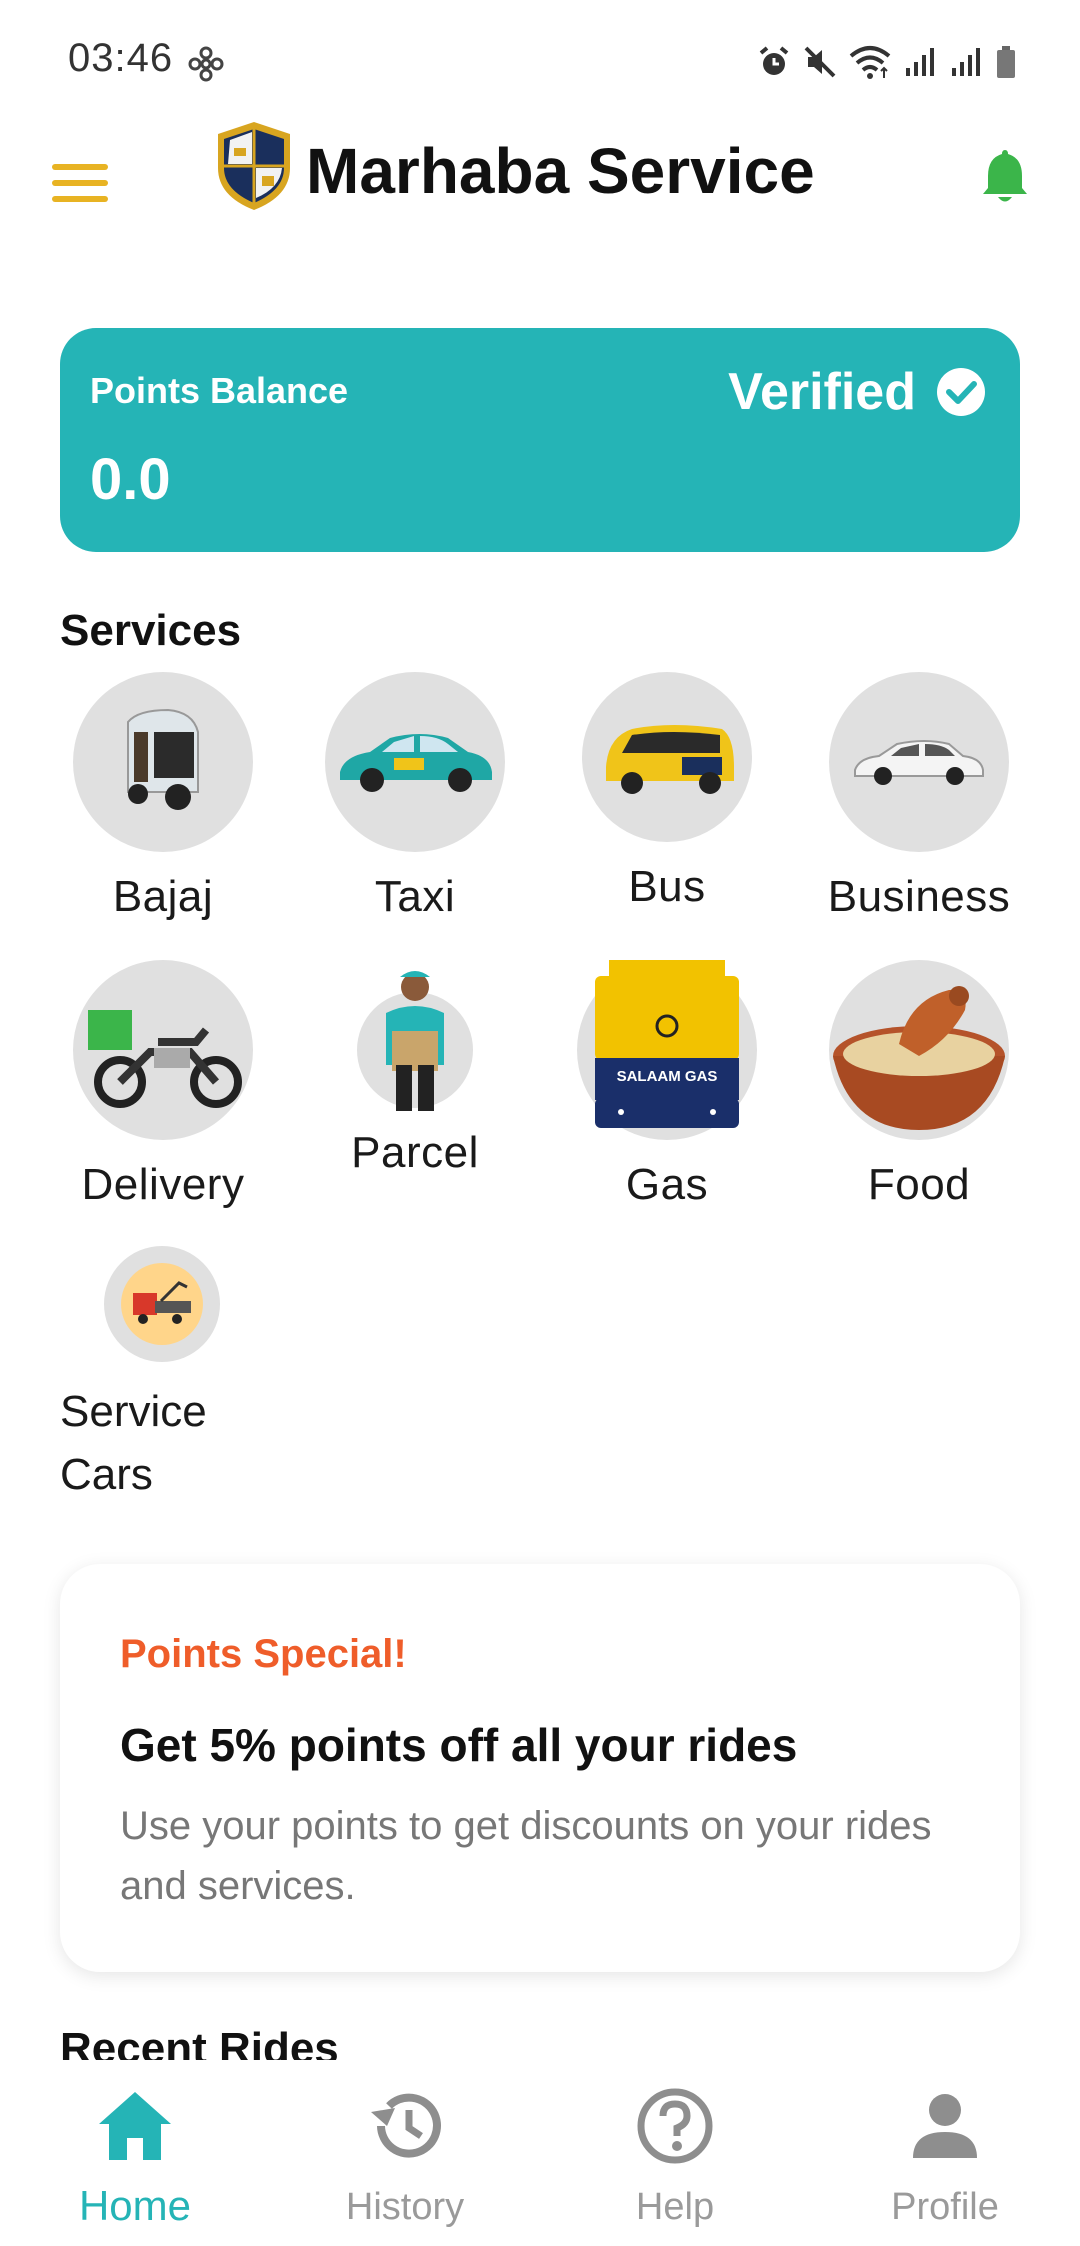  What do you see at coordinates (945, 2207) in the screenshot?
I see `nav-label: Profile` at bounding box center [945, 2207].